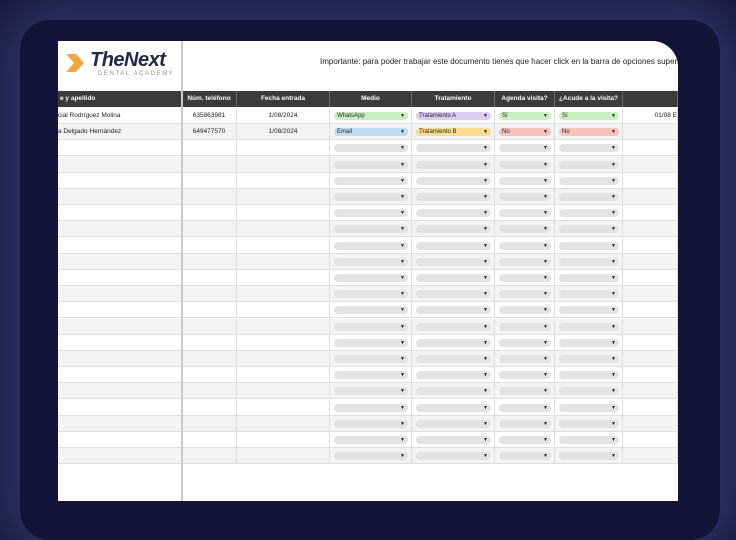  Describe the element at coordinates (283, 99) in the screenshot. I see `header-fecha: Fecha entrada` at that location.